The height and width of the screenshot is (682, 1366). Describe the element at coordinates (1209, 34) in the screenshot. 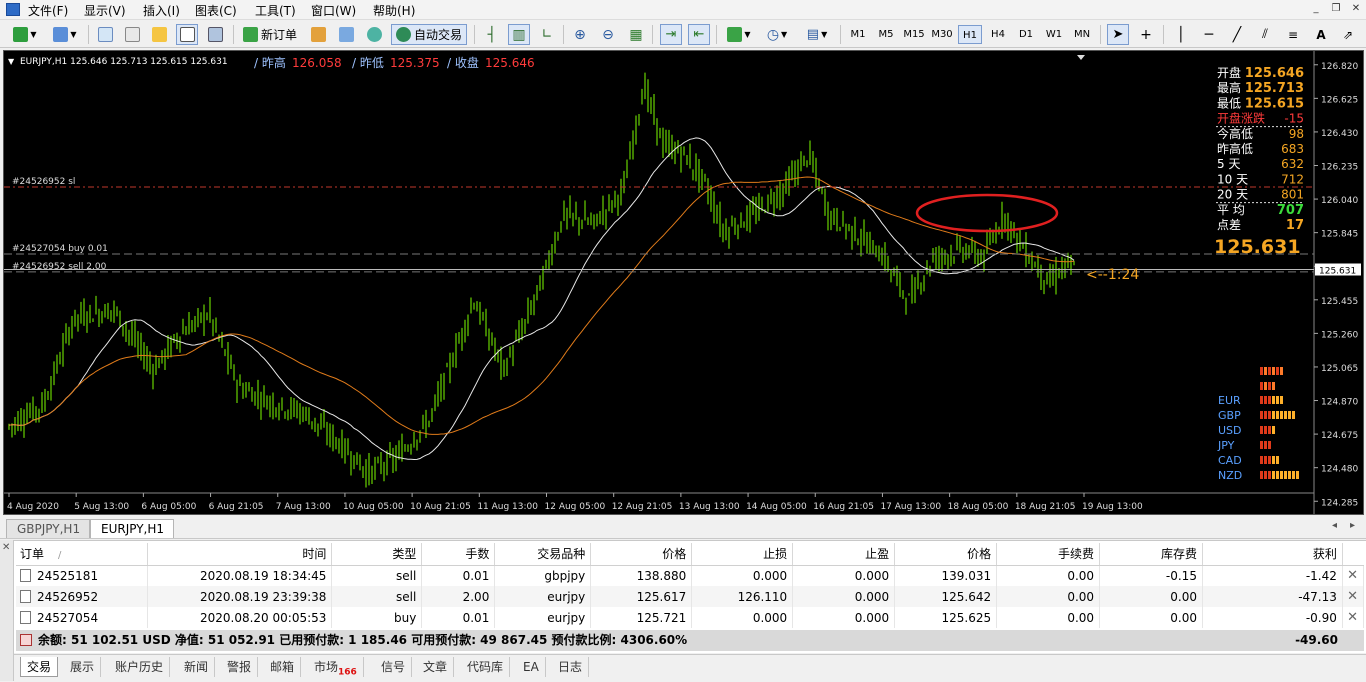

I see `horizontal-line-button: ─` at that location.